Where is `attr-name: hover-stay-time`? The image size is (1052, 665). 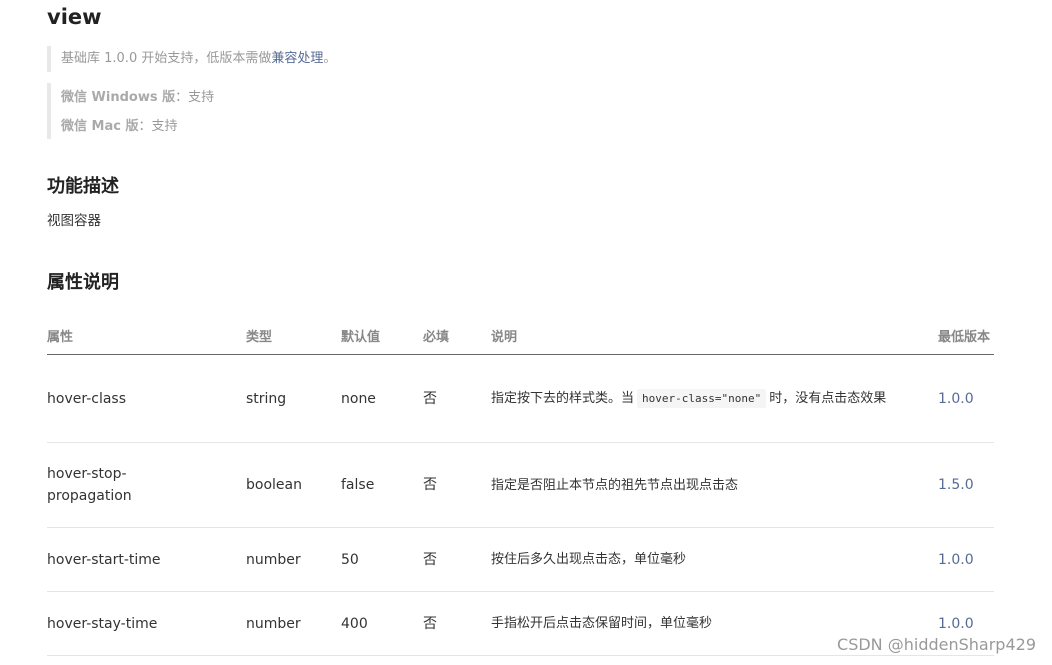
attr-name: hover-stay-time is located at coordinates (146, 623).